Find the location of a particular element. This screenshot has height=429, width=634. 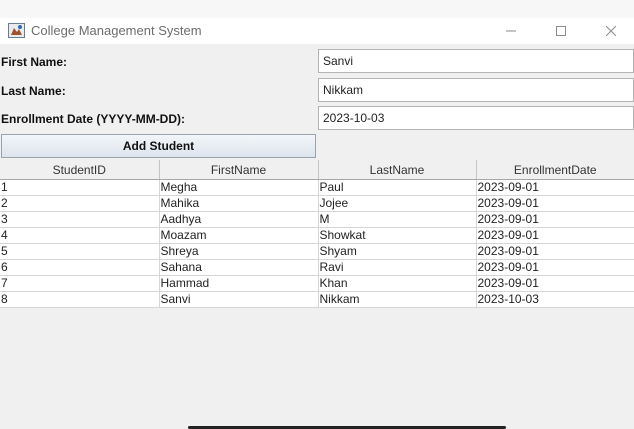

cell-first-name: Sahana is located at coordinates (238, 267).